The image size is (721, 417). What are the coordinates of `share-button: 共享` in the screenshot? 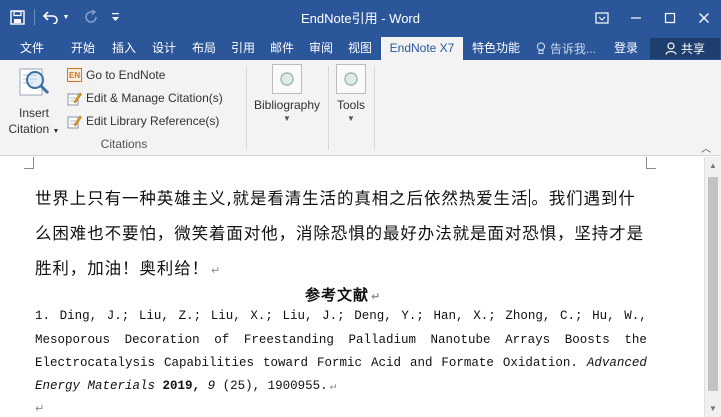 It's located at (685, 48).